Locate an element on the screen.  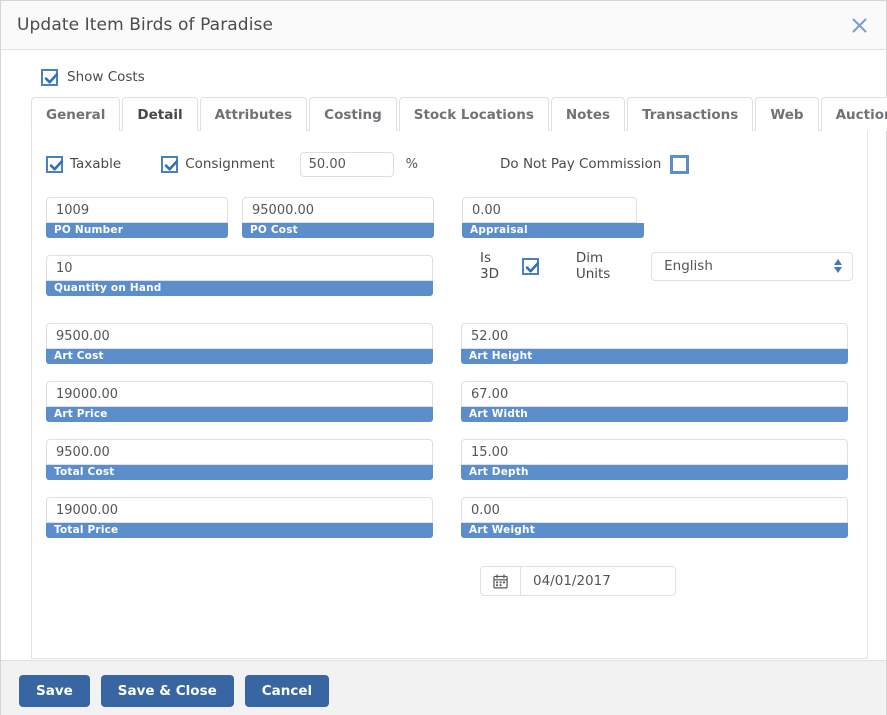
tab-attributes: Attributes is located at coordinates (253, 114).